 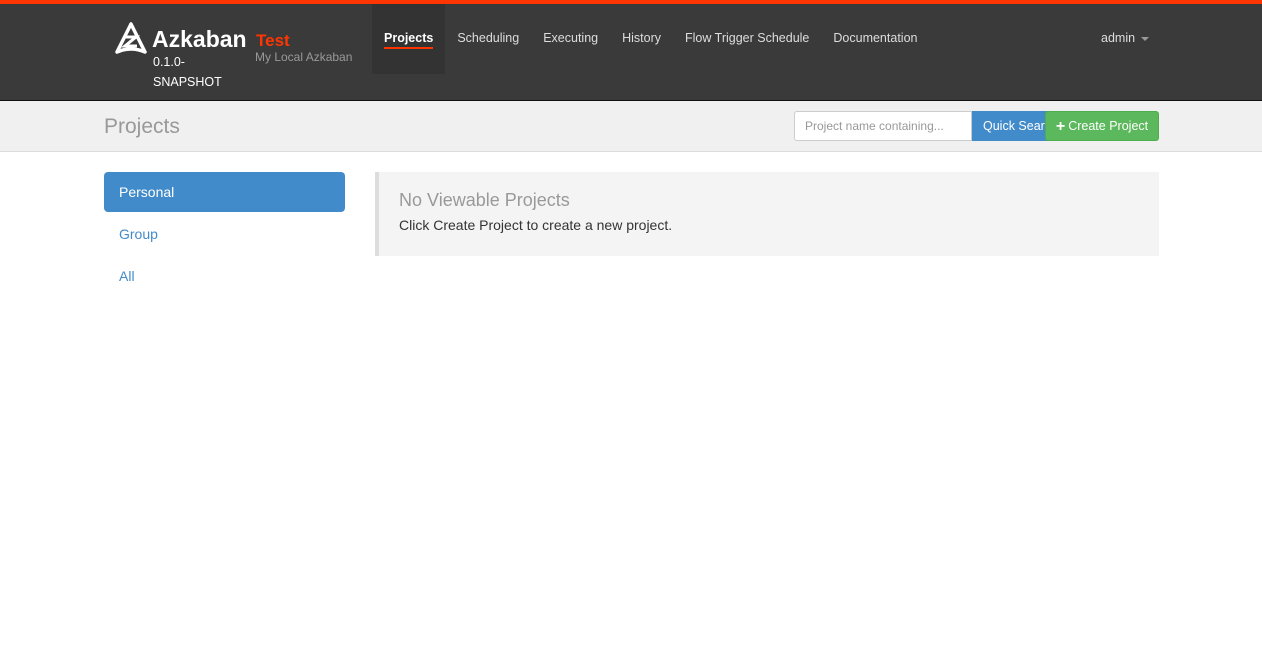 What do you see at coordinates (409, 39) in the screenshot?
I see `nav-projects: Projects` at bounding box center [409, 39].